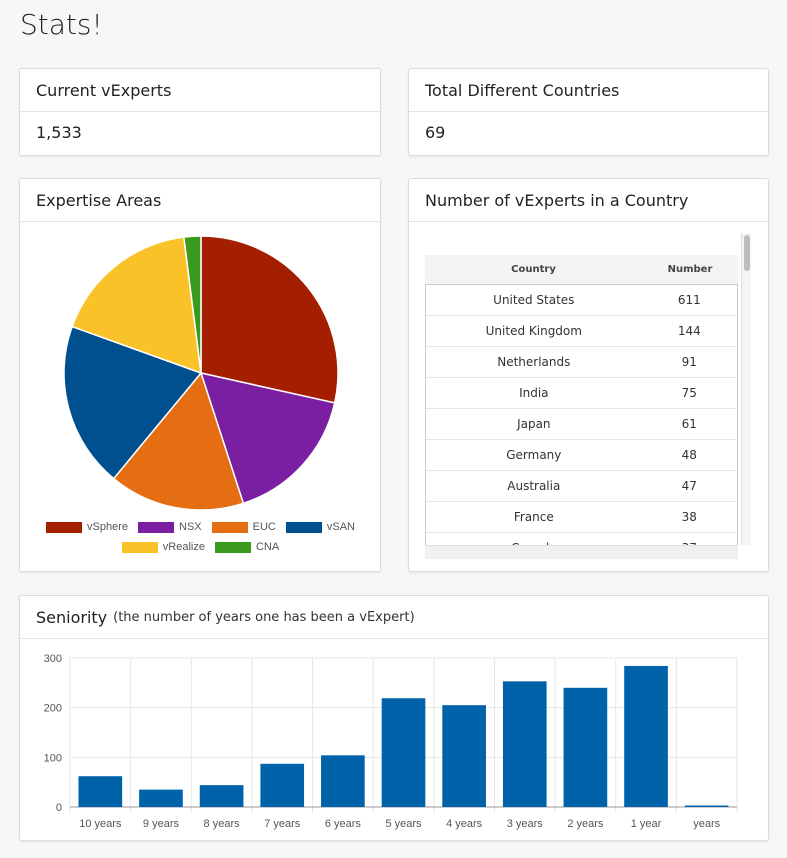 The width and height of the screenshot is (787, 858). I want to click on country-cell: Germany, so click(534, 455).